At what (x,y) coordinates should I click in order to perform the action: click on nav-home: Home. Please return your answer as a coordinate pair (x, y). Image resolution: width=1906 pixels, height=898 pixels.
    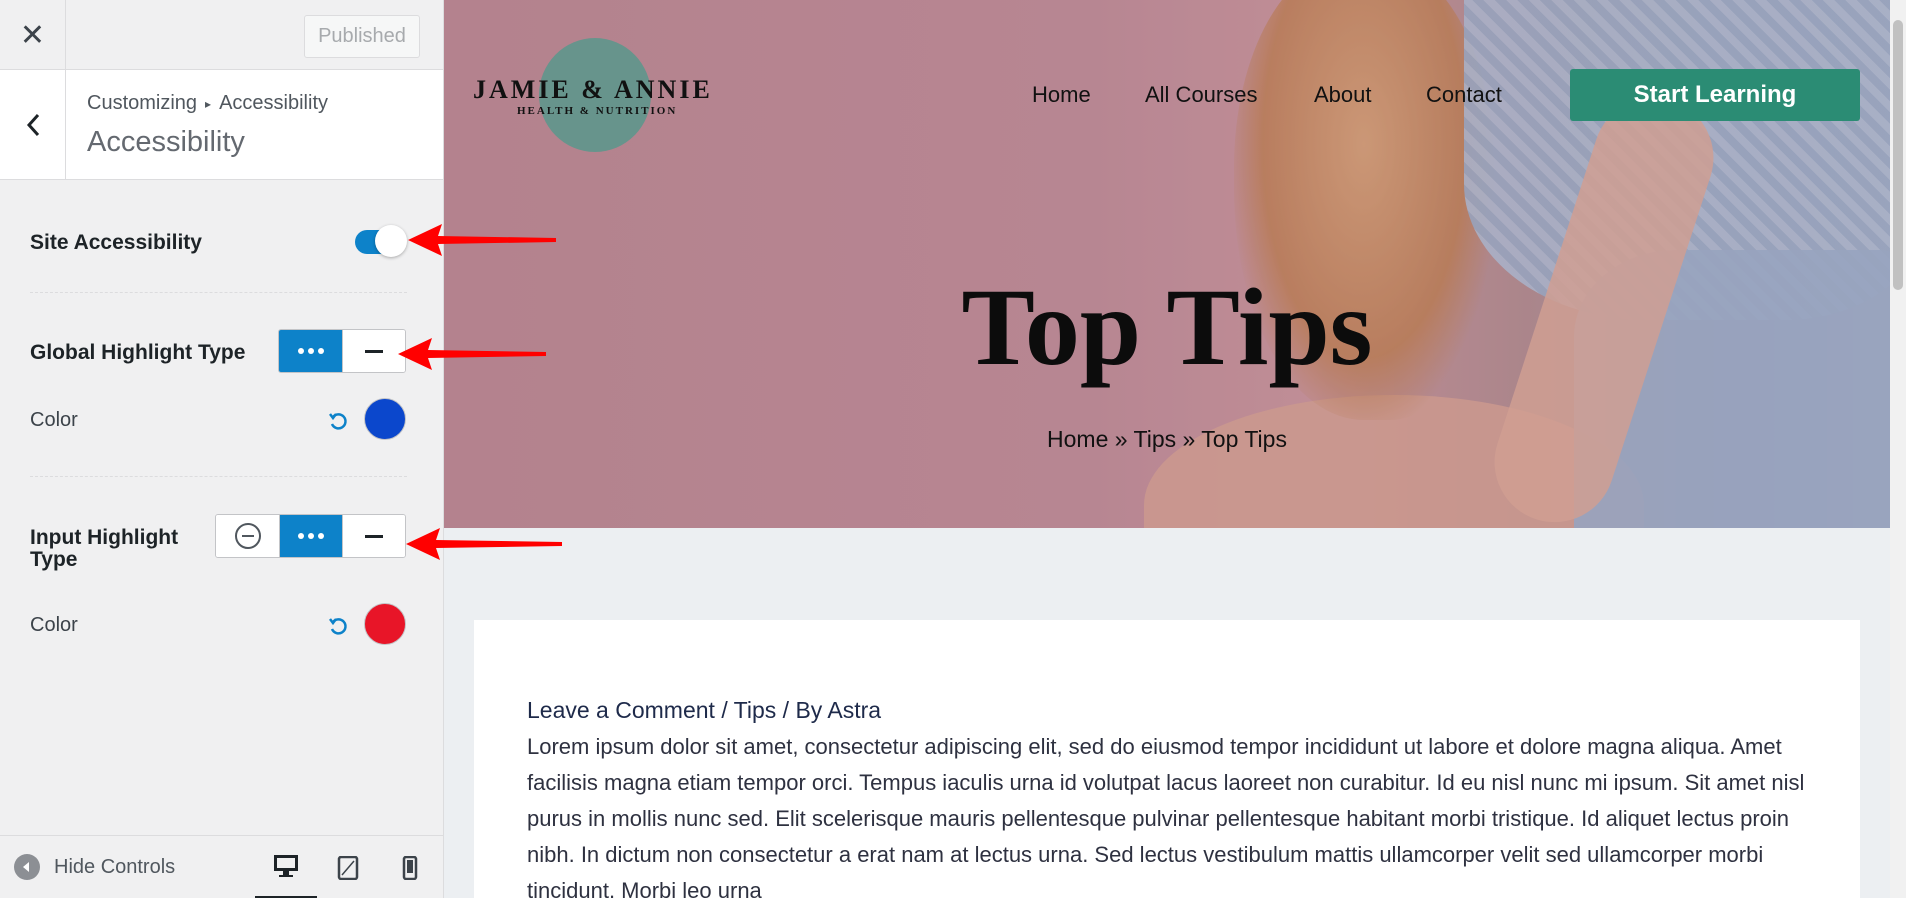
    Looking at the image, I should click on (1061, 95).